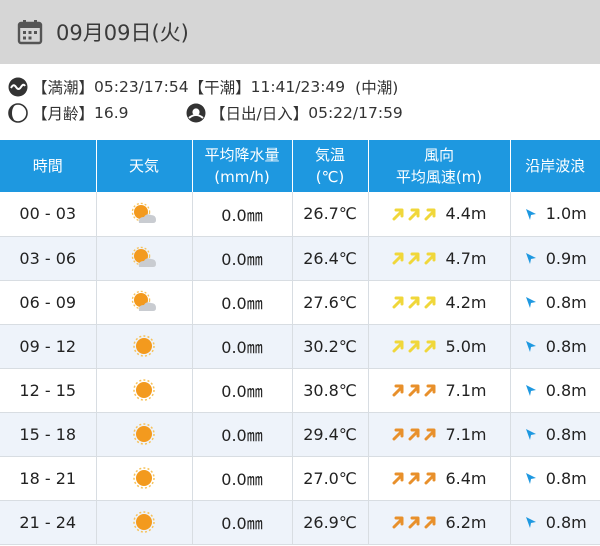 Image resolution: width=600 pixels, height=546 pixels. I want to click on moon-info: 【月齢】 16.9, so click(68, 113).